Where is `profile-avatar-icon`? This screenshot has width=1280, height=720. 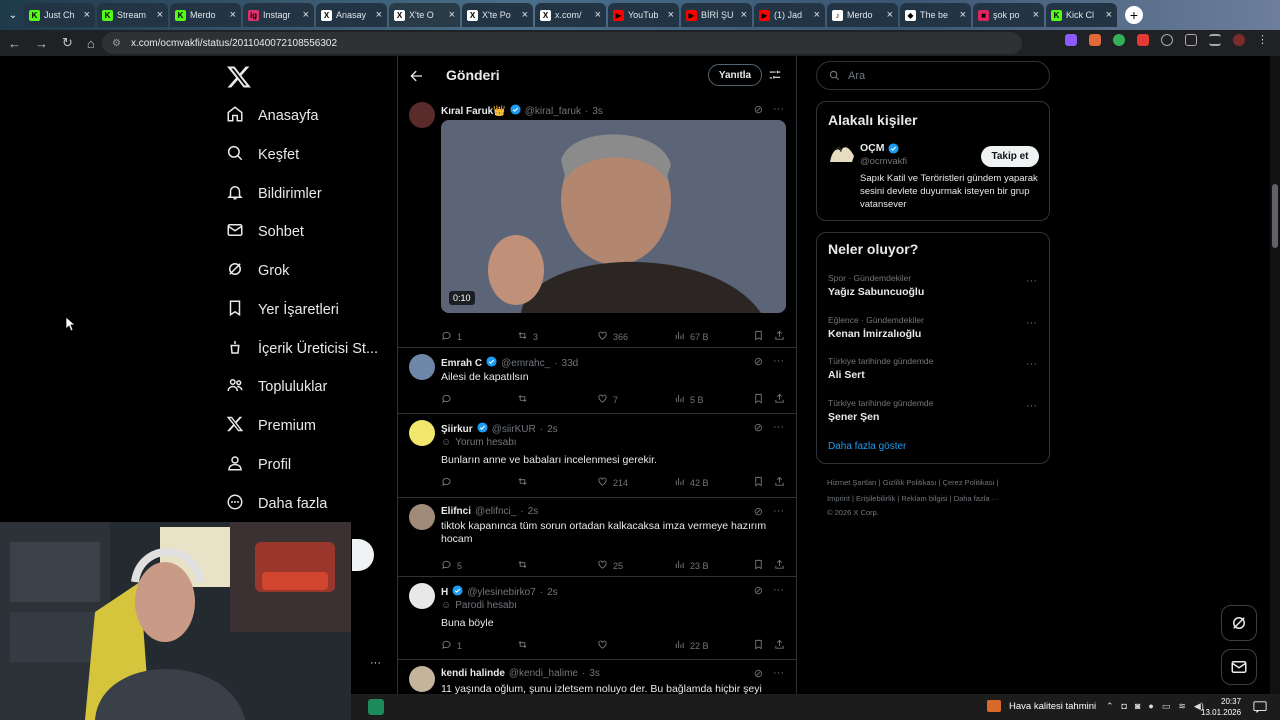 profile-avatar-icon is located at coordinates (1239, 40).